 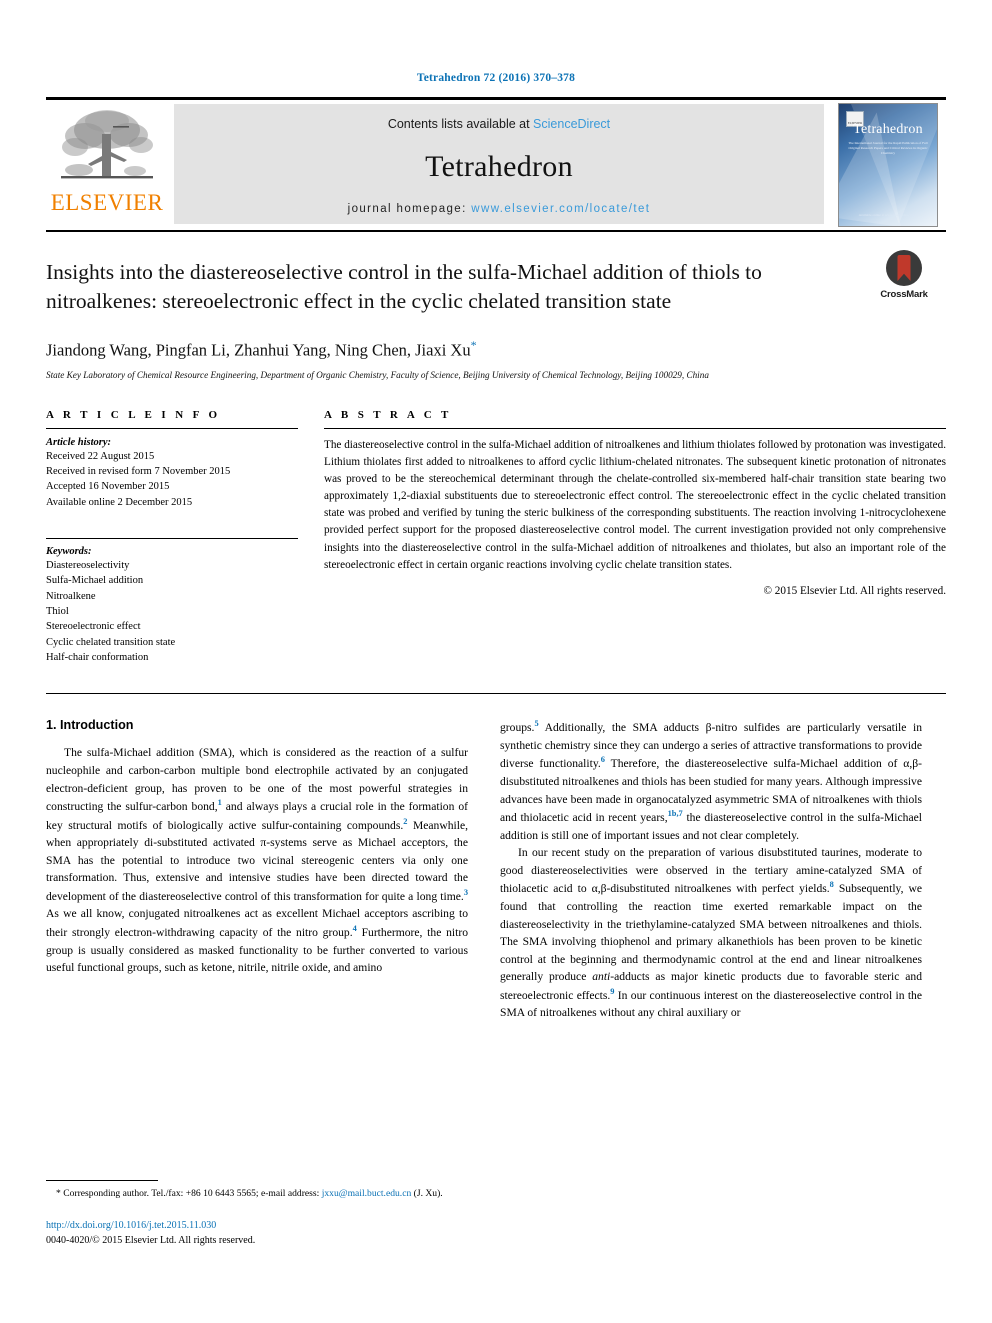 I want to click on history-item: Accepted 16 November 2015, so click(x=108, y=487).